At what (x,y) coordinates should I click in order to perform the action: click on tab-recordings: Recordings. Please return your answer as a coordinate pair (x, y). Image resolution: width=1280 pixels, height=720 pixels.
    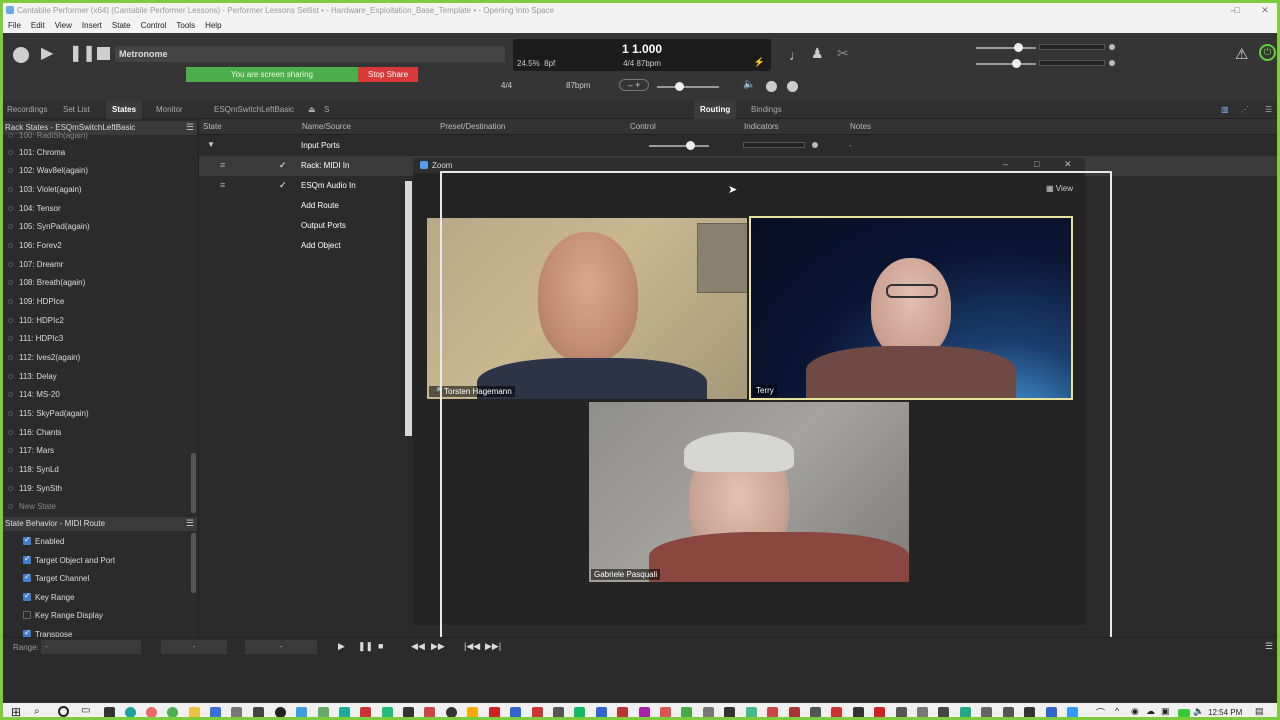
    Looking at the image, I should click on (27, 110).